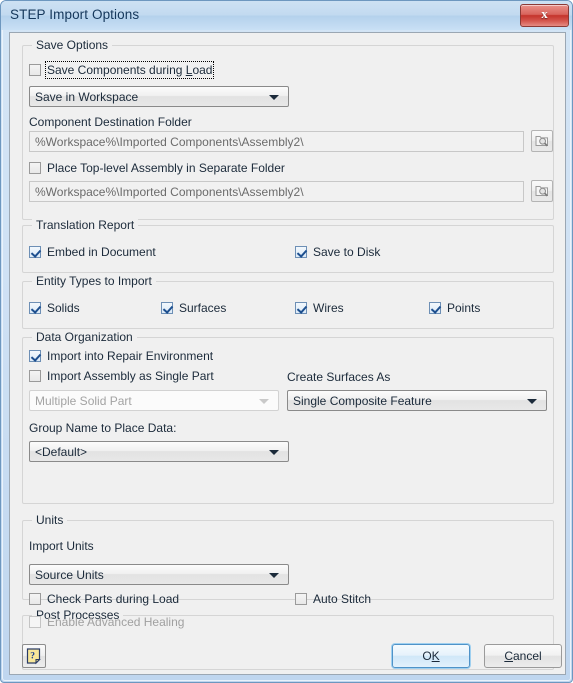 Image resolution: width=573 pixels, height=683 pixels. I want to click on save-options-group-title: Save Options, so click(72, 45).